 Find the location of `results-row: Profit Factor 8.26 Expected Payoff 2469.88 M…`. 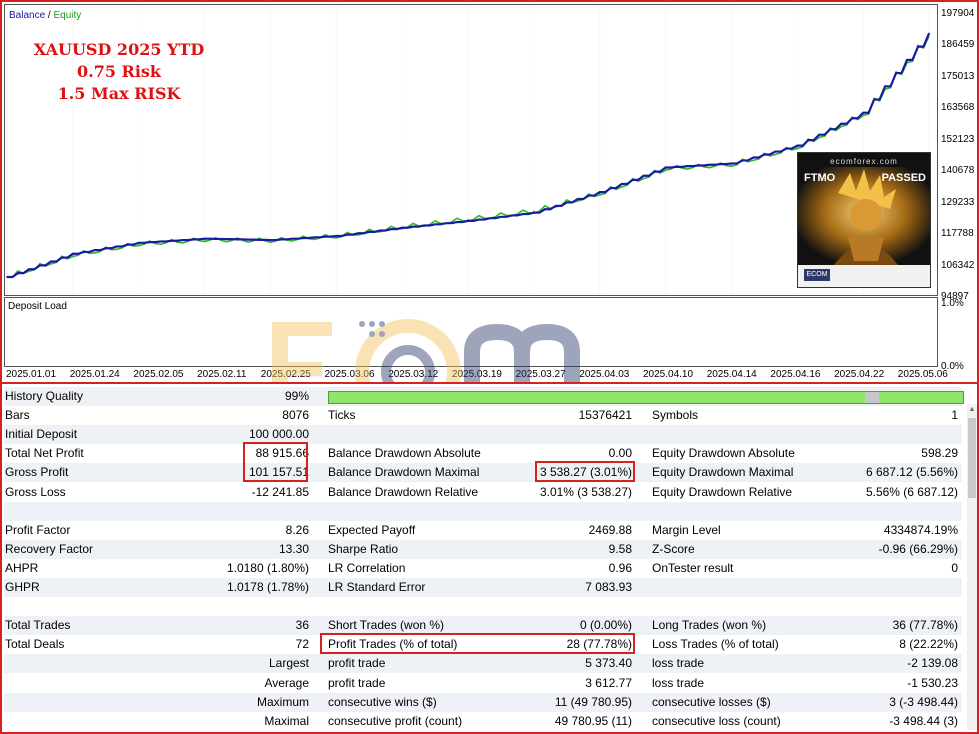

results-row: Profit Factor 8.26 Expected Payoff 2469.88 M… is located at coordinates (483, 530).